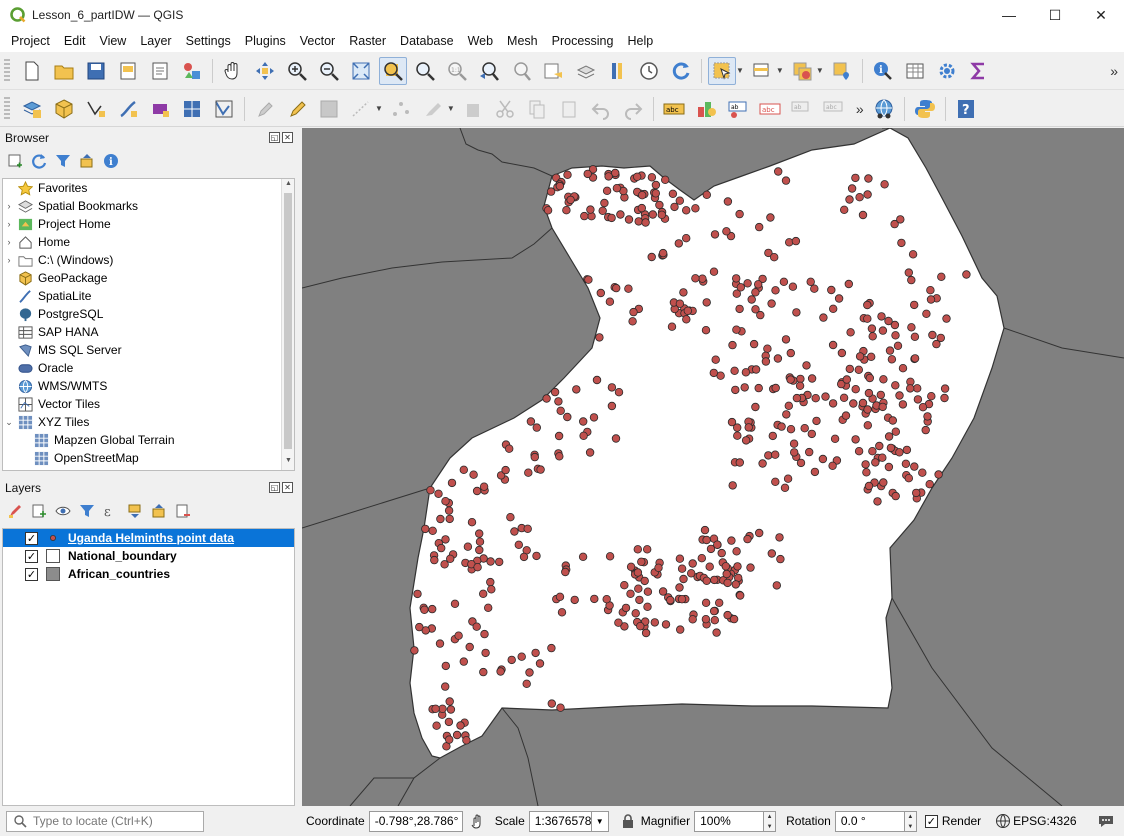  What do you see at coordinates (317, 41) in the screenshot?
I see `menu-vector: Vector` at bounding box center [317, 41].